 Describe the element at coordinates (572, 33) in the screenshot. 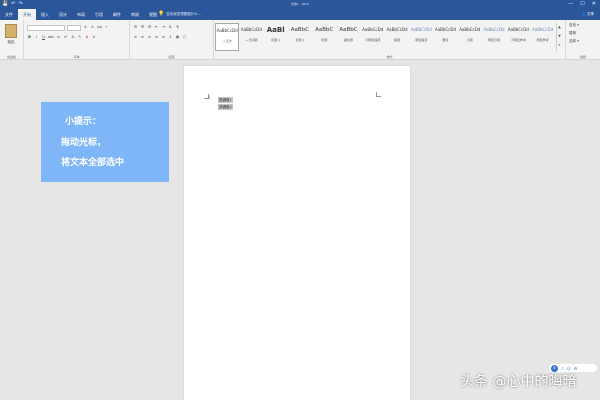

I see `replace-button: 替换` at that location.